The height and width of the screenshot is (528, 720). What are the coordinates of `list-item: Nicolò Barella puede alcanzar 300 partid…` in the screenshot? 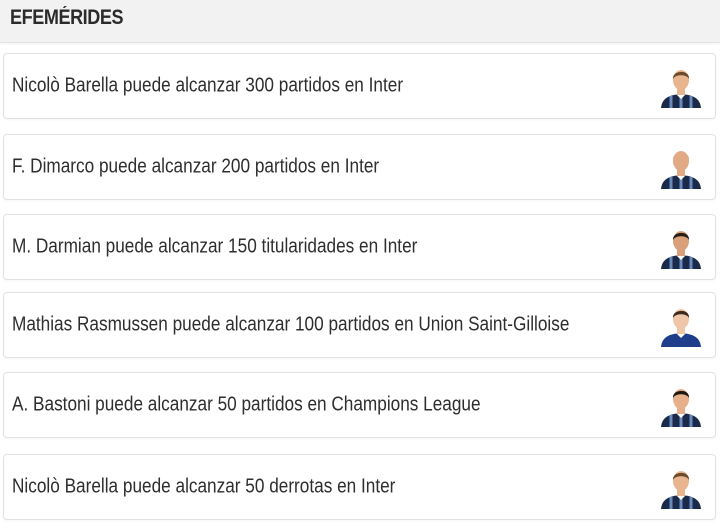 It's located at (359, 86).